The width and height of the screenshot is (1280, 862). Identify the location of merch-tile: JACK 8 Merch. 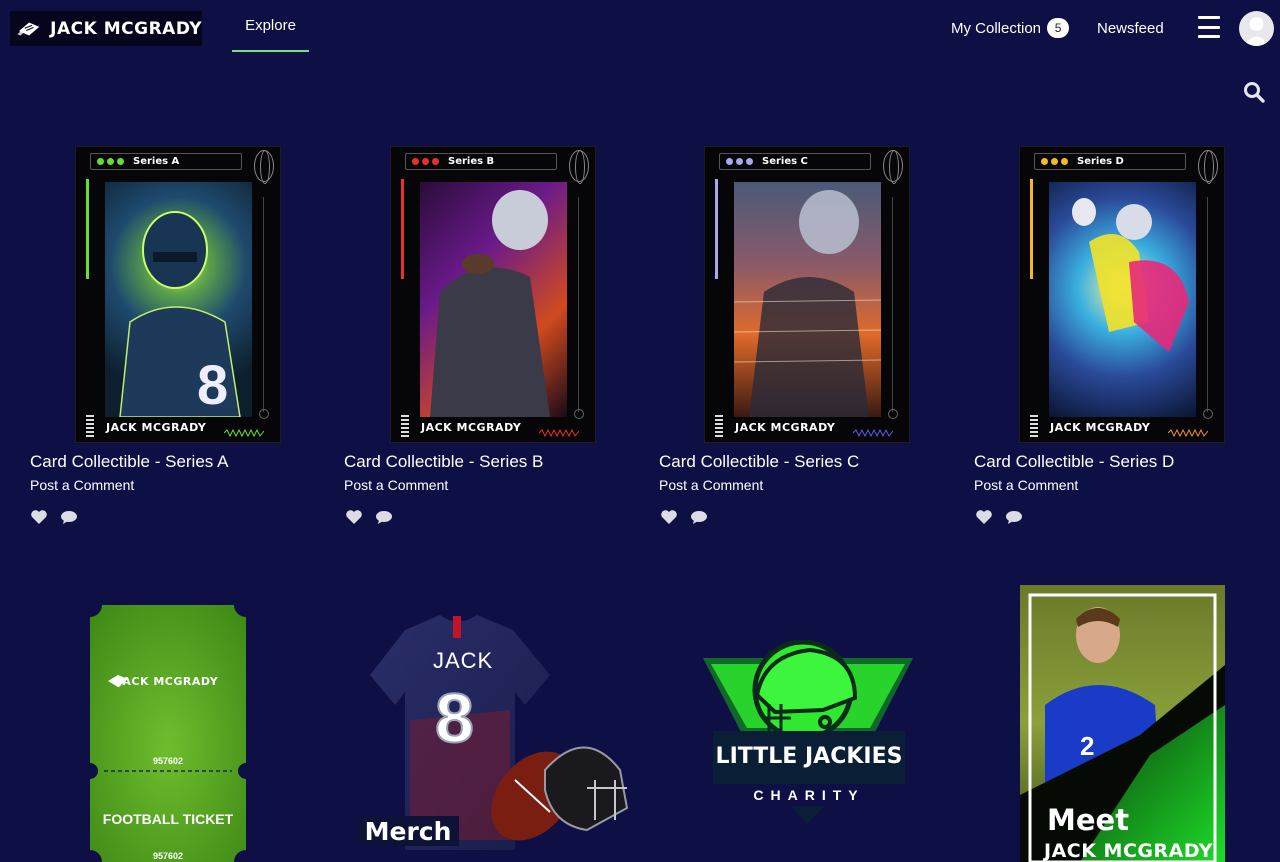
(495, 731).